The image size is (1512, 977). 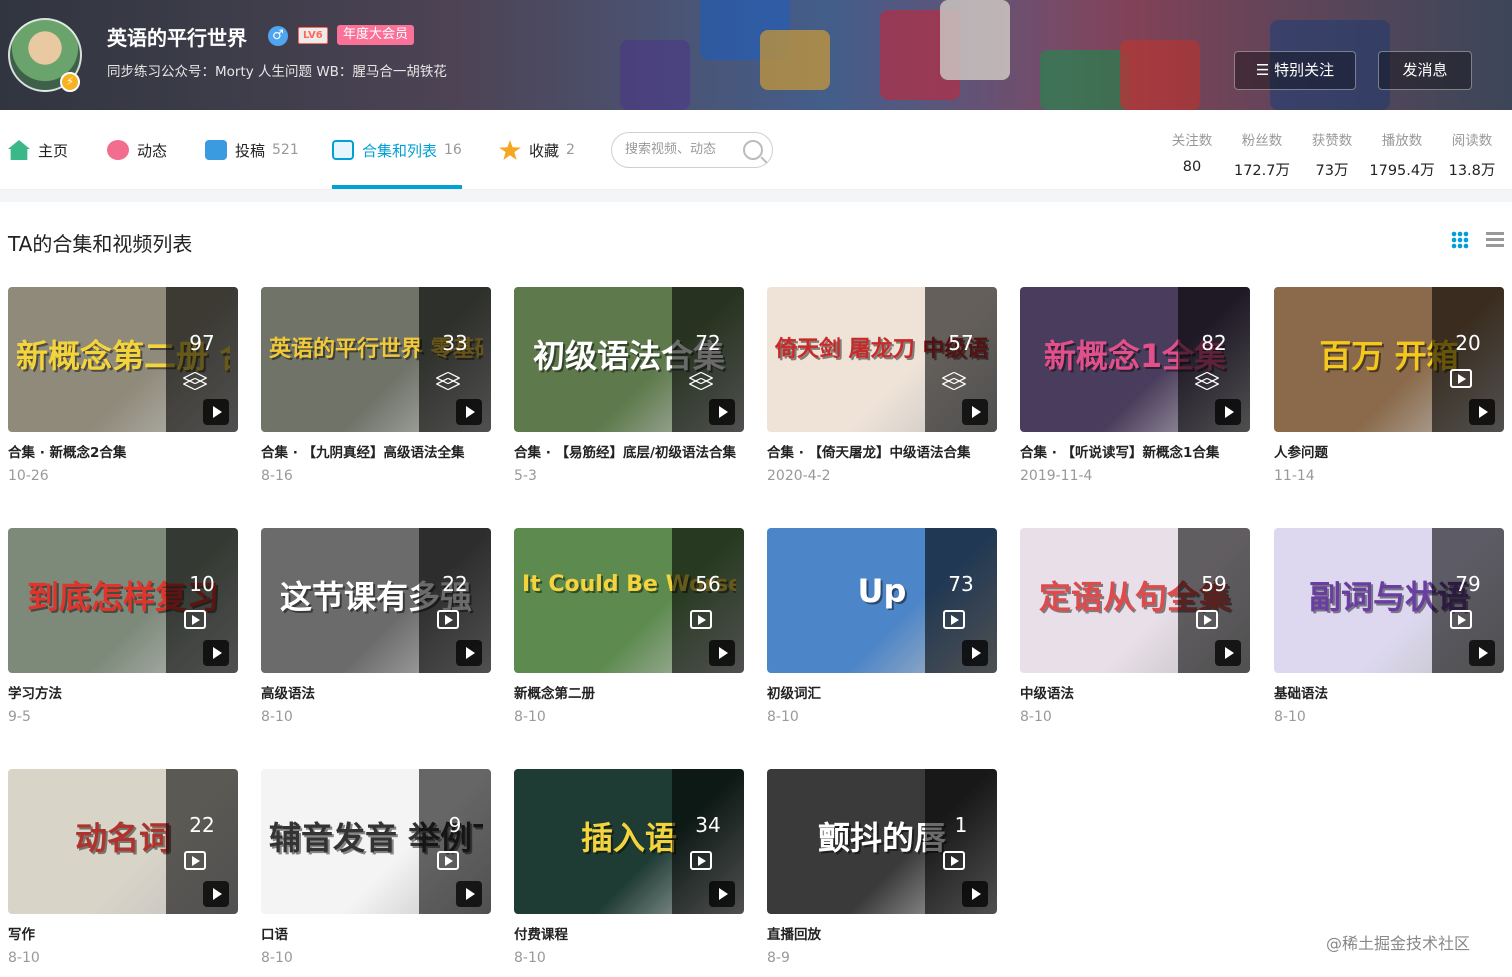 What do you see at coordinates (708, 584) in the screenshot?
I see `video-count: 56` at bounding box center [708, 584].